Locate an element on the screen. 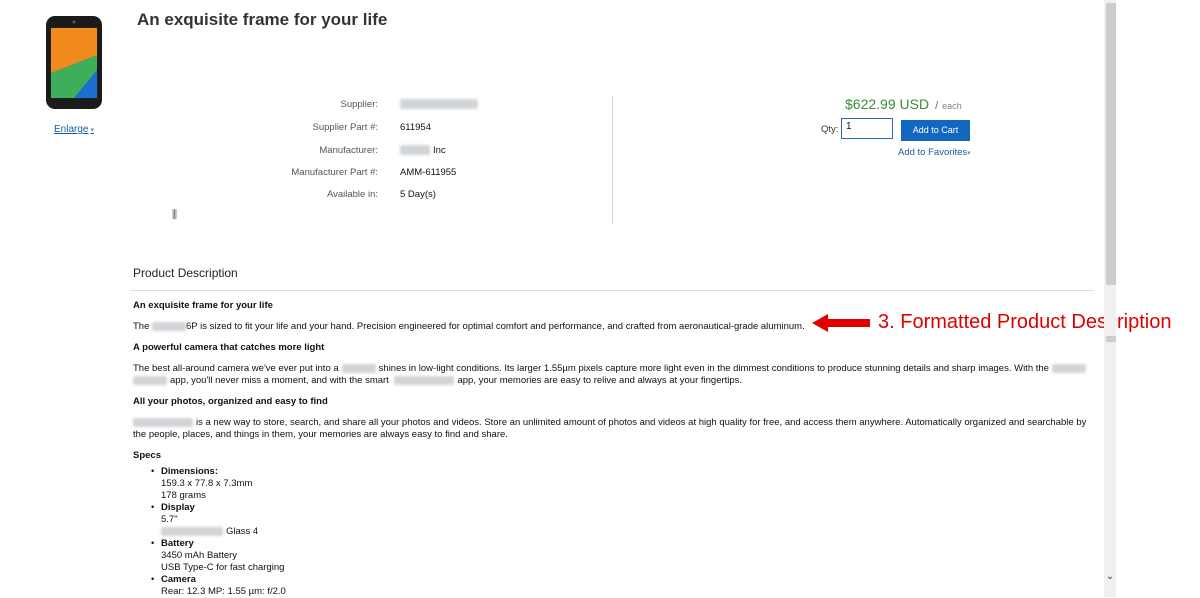  detail-value-supplier-part: 611954 is located at coordinates (415, 127).